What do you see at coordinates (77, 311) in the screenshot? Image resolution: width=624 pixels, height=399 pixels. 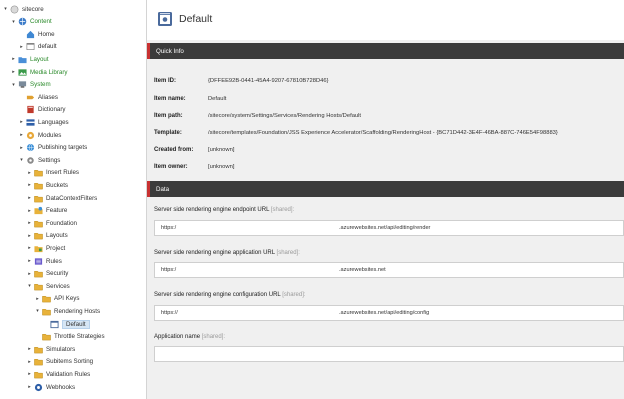 I see `tree-item-label: Rendering Hosts` at bounding box center [77, 311].